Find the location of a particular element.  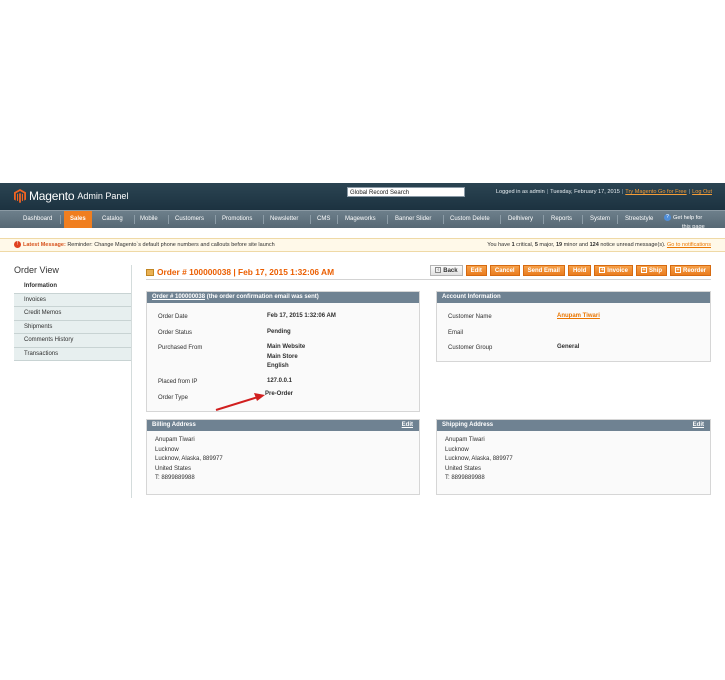

critical-count: 1 is located at coordinates (513, 245).